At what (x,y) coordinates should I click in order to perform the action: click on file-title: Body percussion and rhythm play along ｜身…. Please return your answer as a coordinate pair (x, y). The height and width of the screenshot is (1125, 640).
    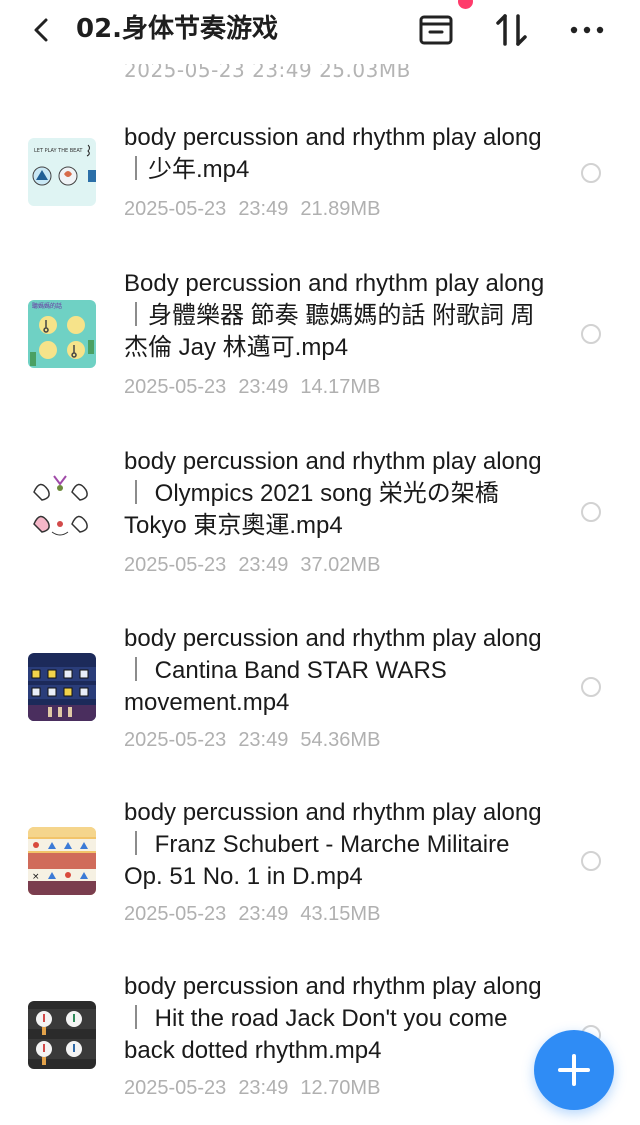
    Looking at the image, I should click on (334, 315).